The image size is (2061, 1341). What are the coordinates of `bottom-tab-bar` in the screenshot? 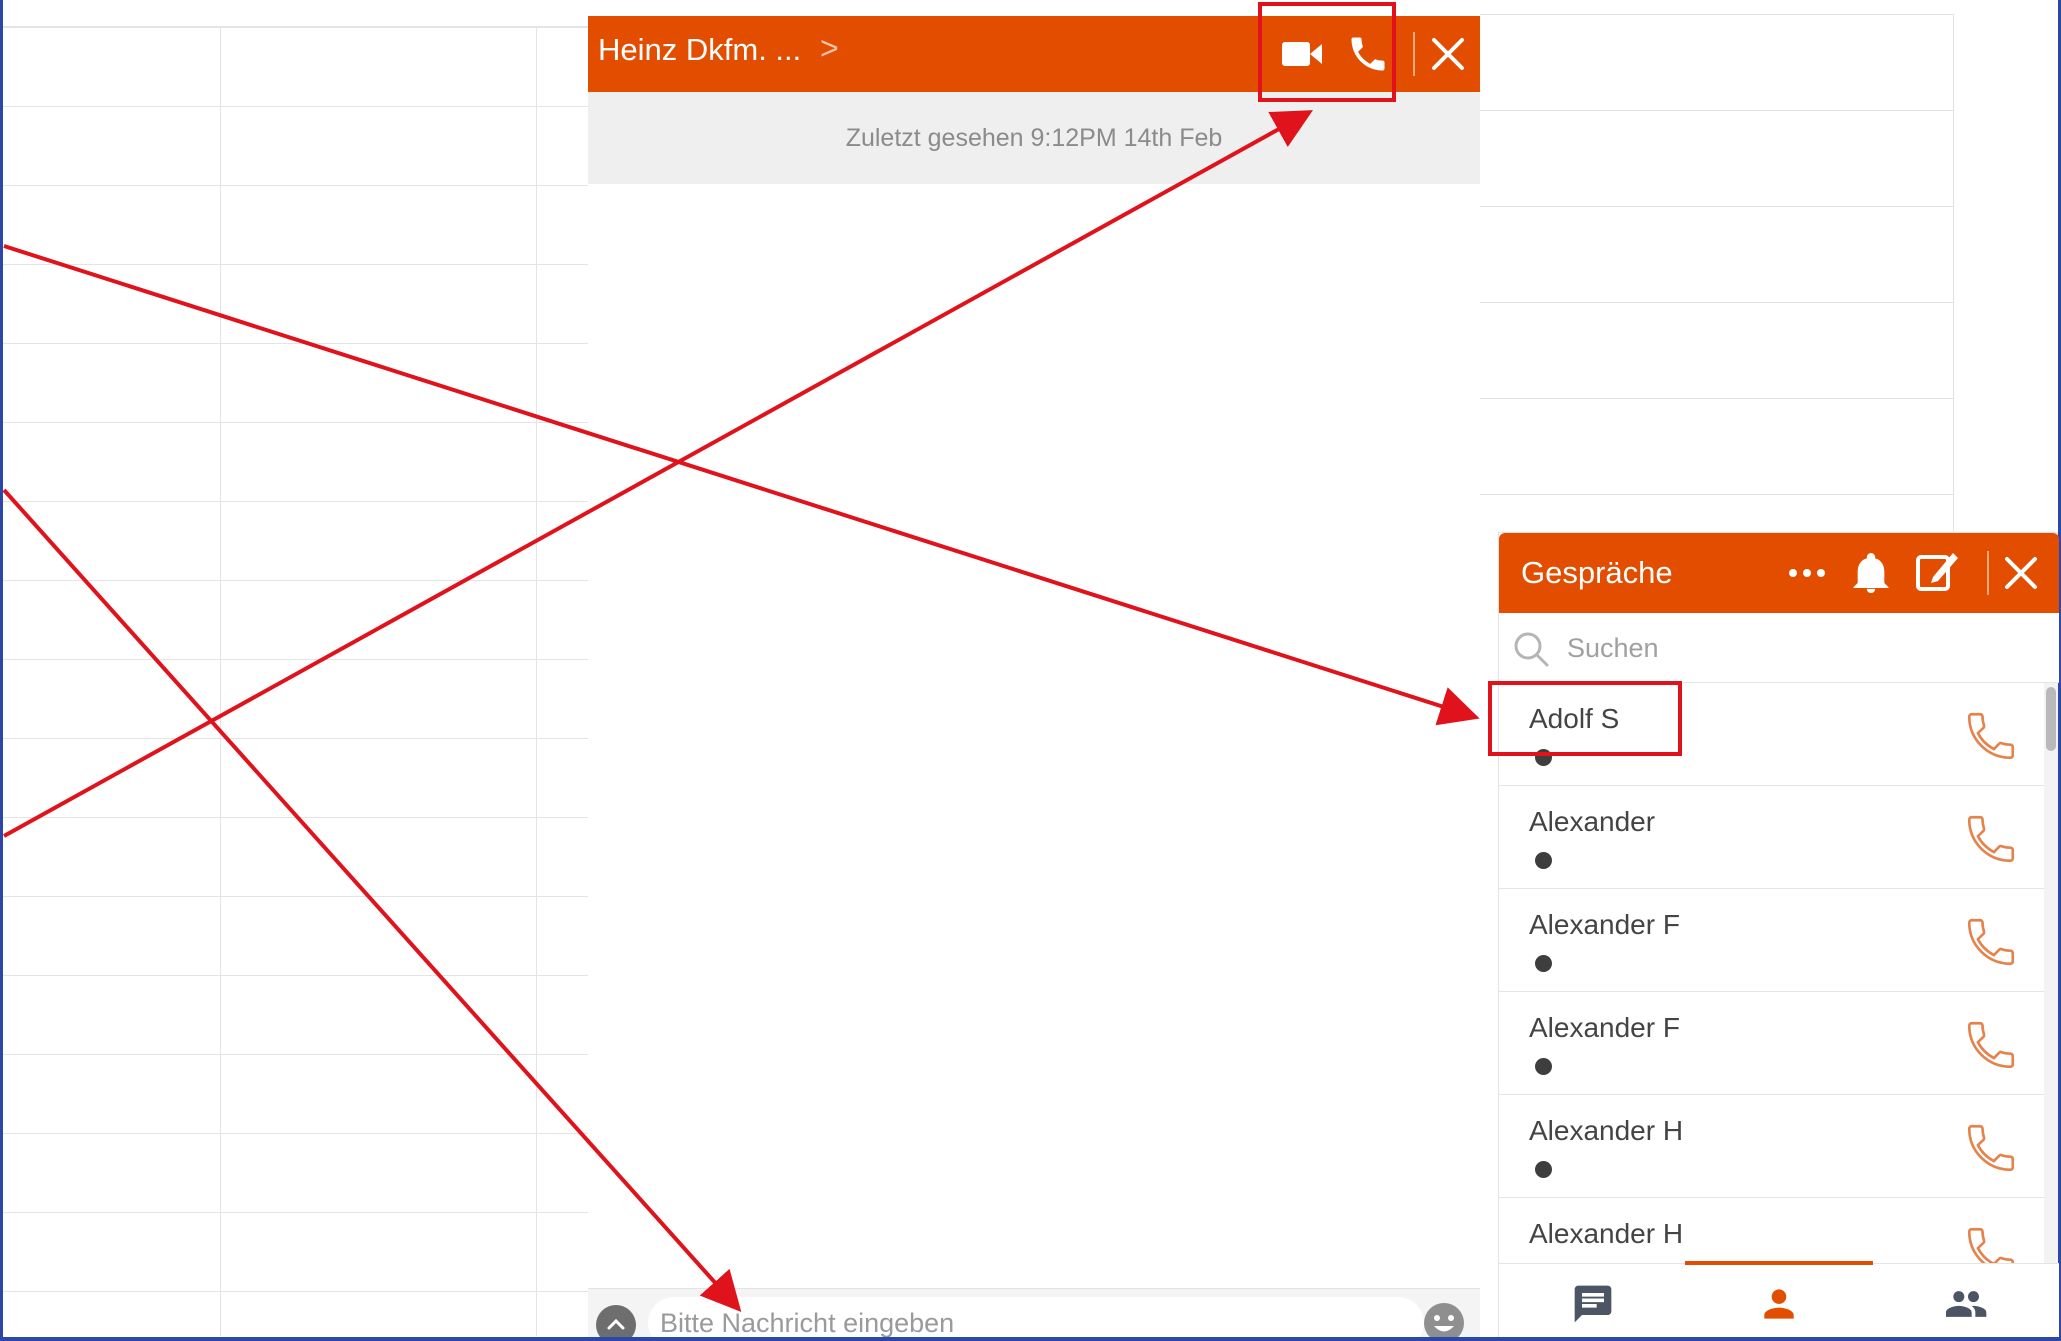 It's located at (1779, 1301).